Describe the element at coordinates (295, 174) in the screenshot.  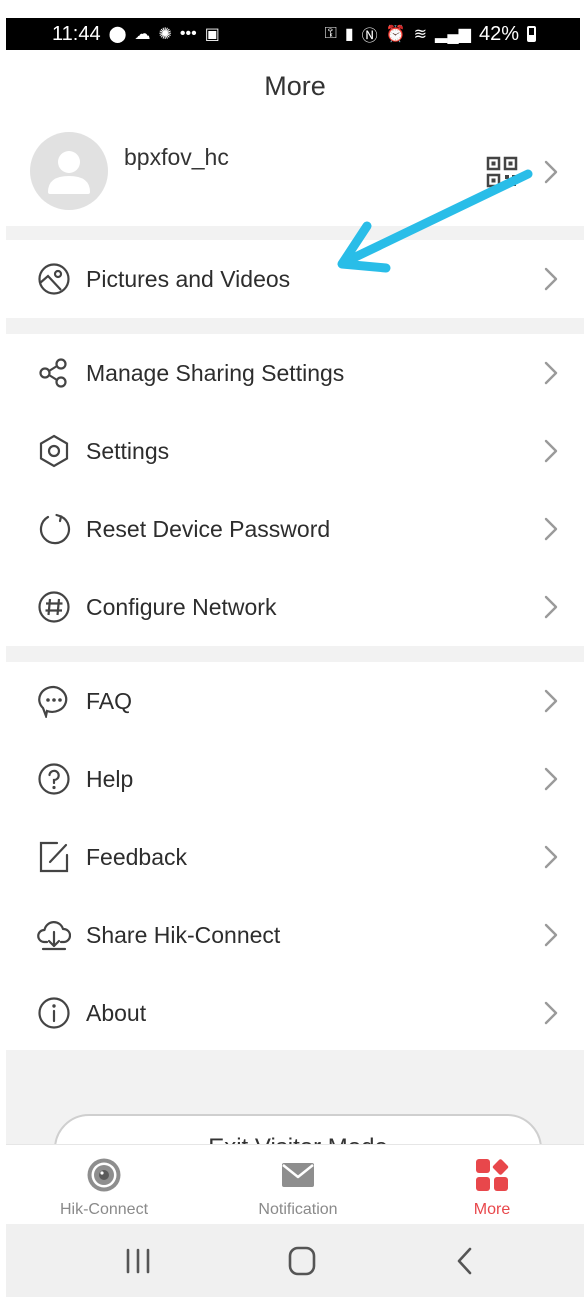
I see `profile-row: bpxfov_hc` at that location.